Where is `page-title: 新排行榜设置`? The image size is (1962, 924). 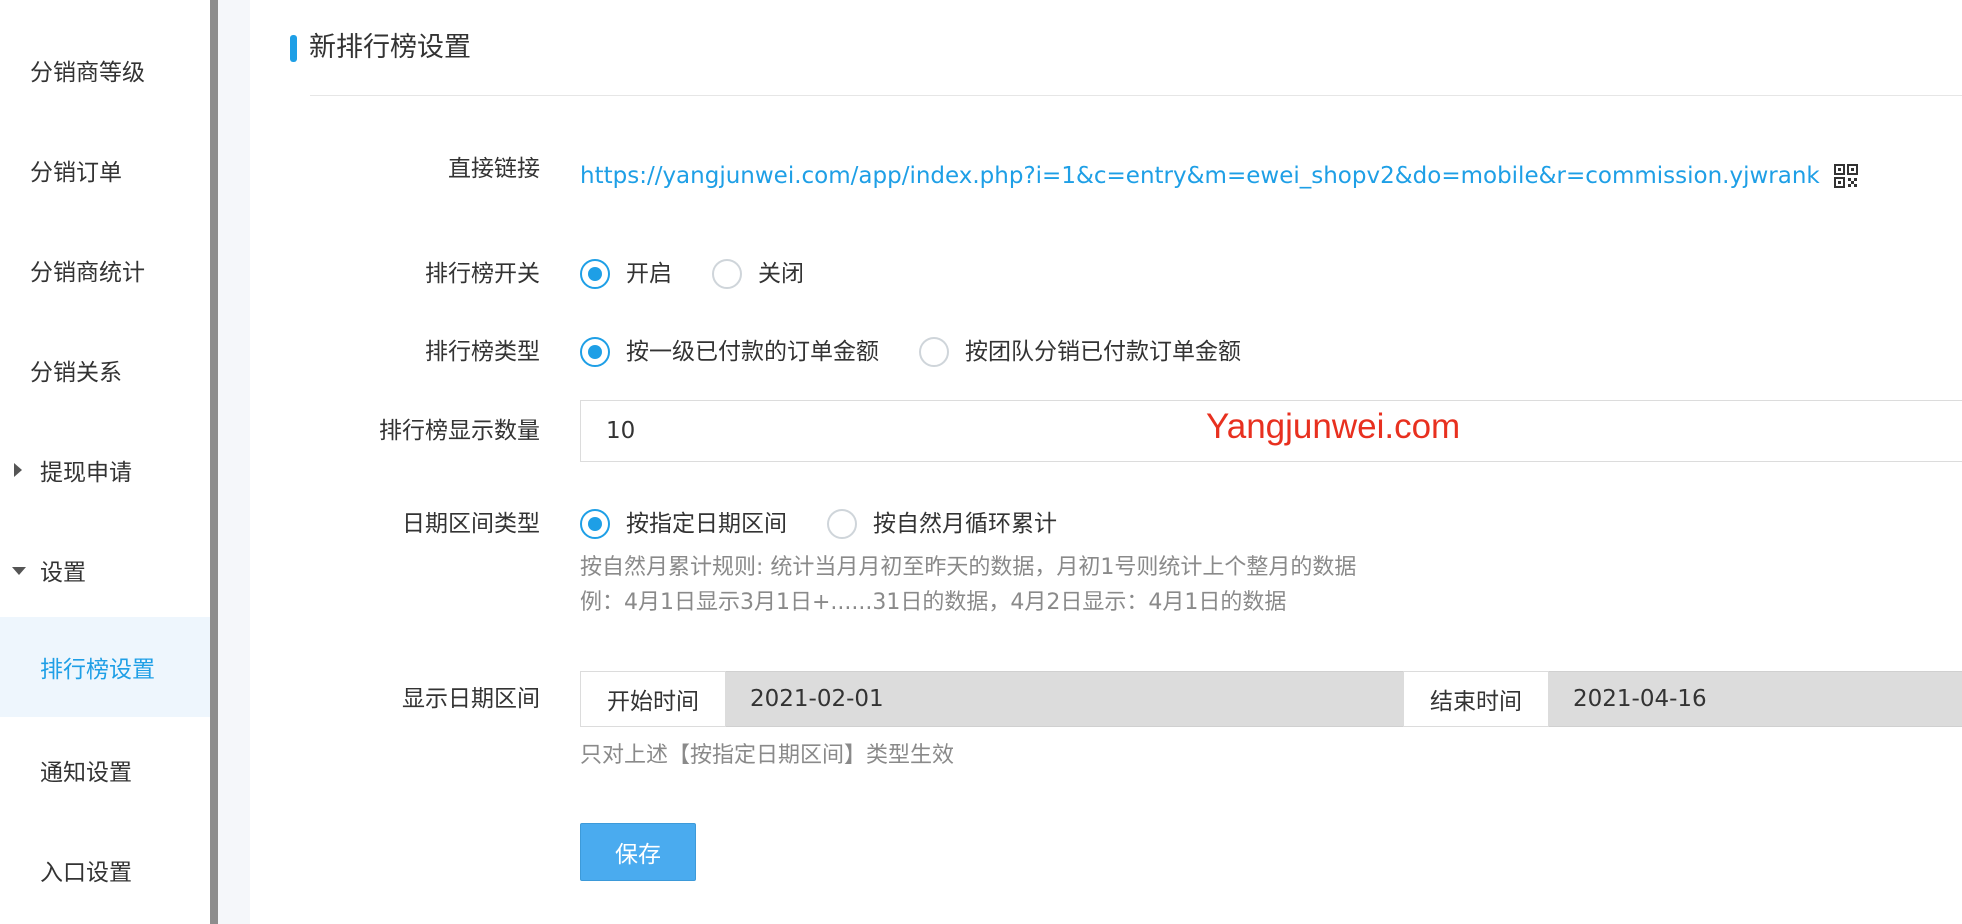 page-title: 新排行榜设置 is located at coordinates (390, 47).